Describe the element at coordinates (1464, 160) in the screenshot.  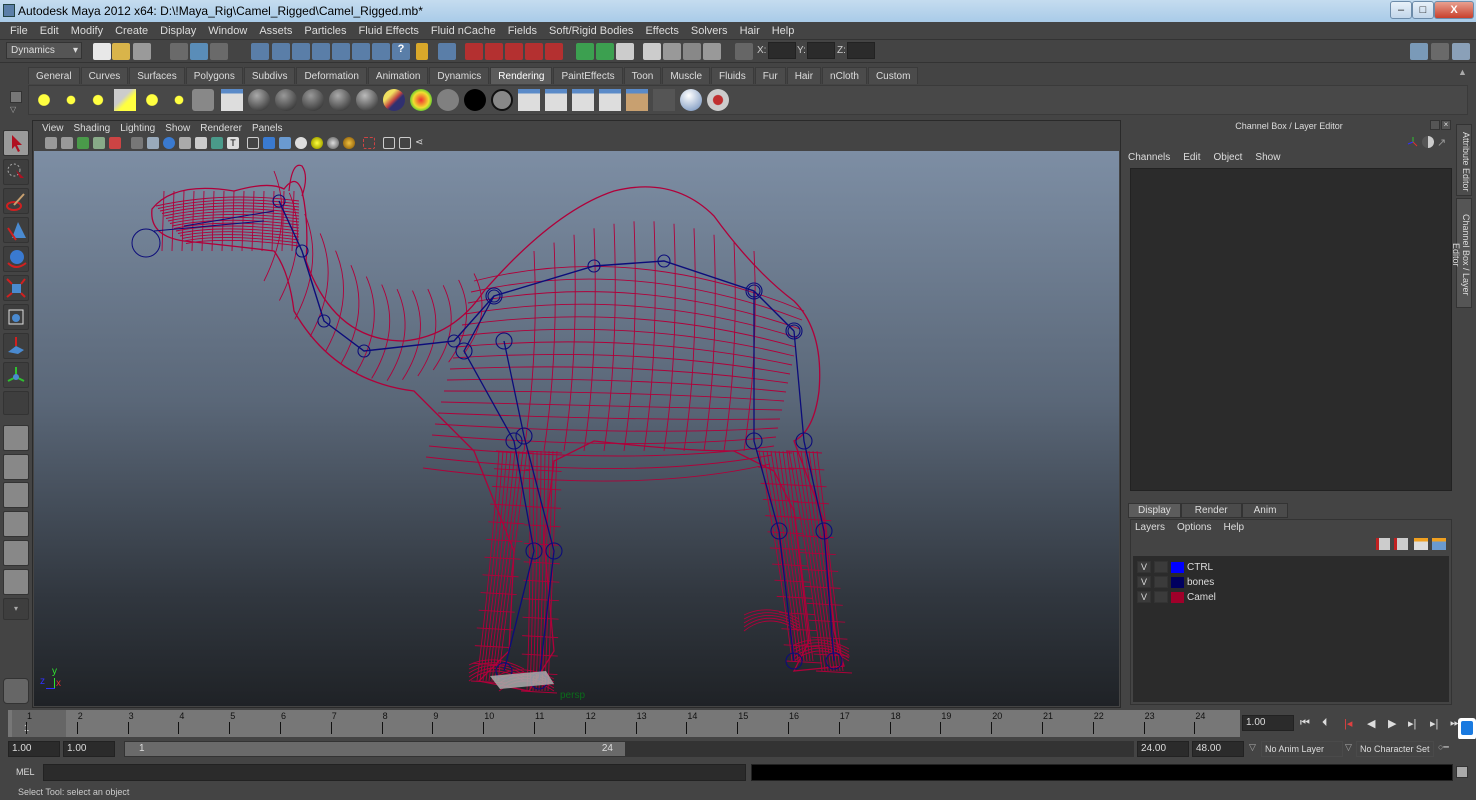
I see `attribute-editor-tab: Attribute Editor` at that location.